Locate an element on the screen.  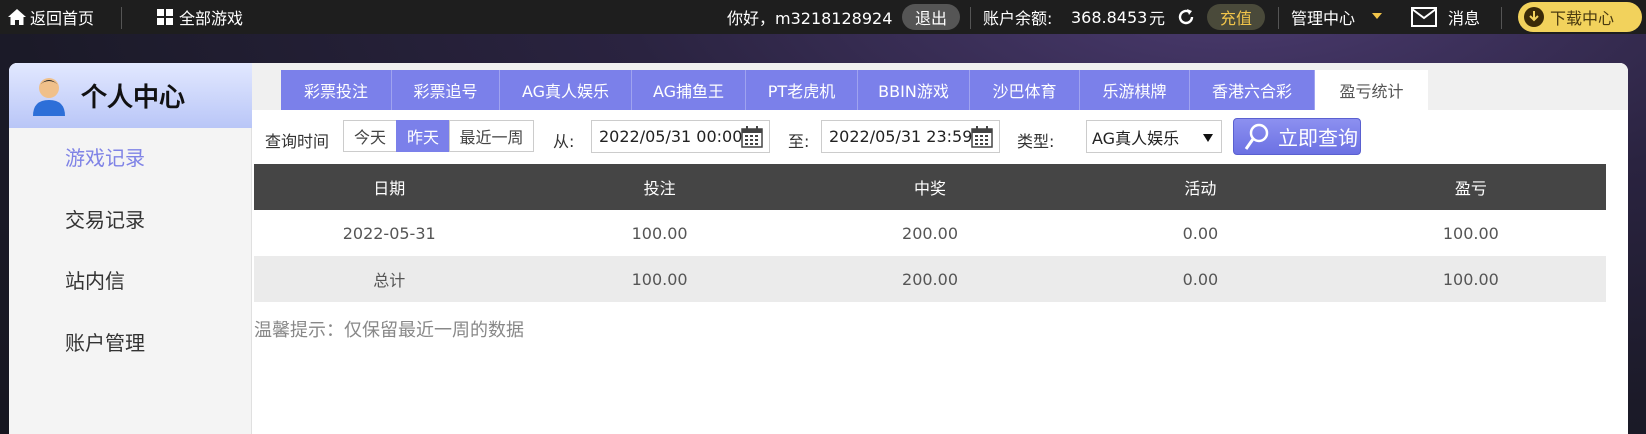
table-row: 2022-05-31 100.00 200.00 0.00 100.00 is located at coordinates (930, 233).